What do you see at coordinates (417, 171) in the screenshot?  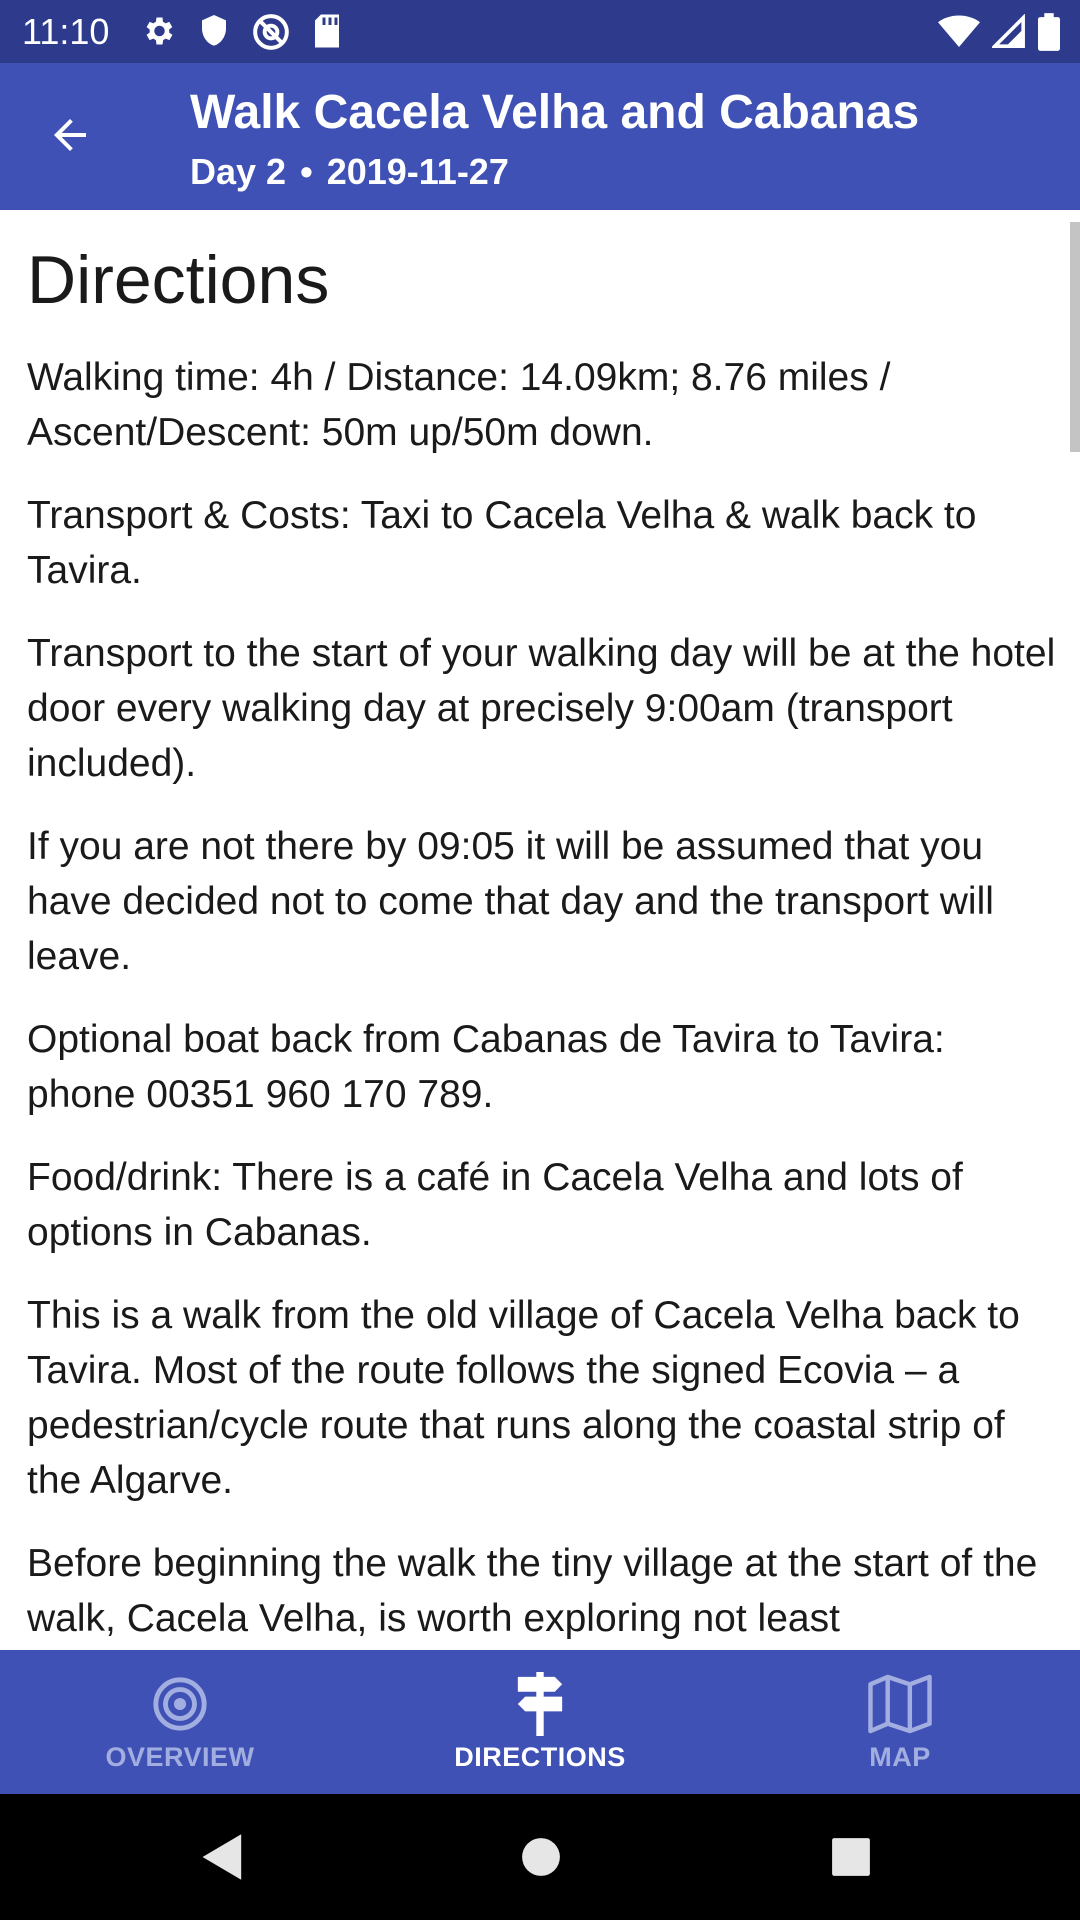 I see `date-label: 2019-11-27` at bounding box center [417, 171].